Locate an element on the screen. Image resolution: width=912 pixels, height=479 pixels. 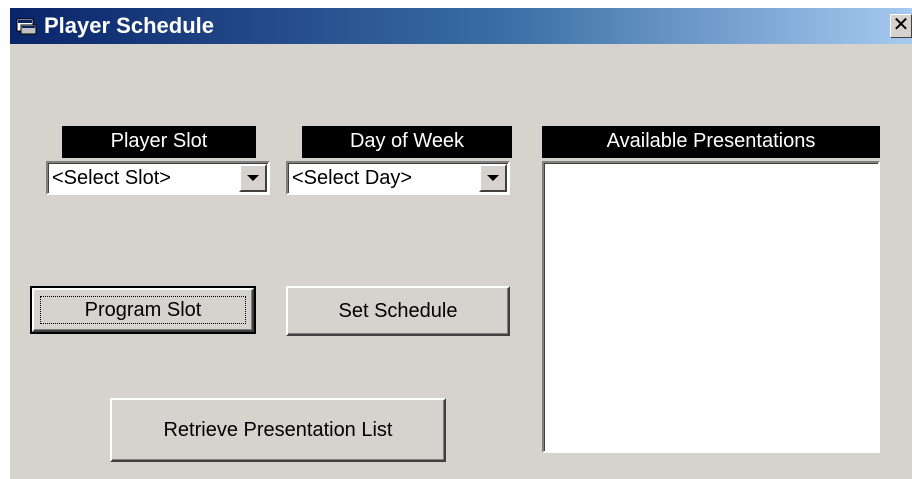
available-presentations-label: Available Presentations is located at coordinates (711, 142).